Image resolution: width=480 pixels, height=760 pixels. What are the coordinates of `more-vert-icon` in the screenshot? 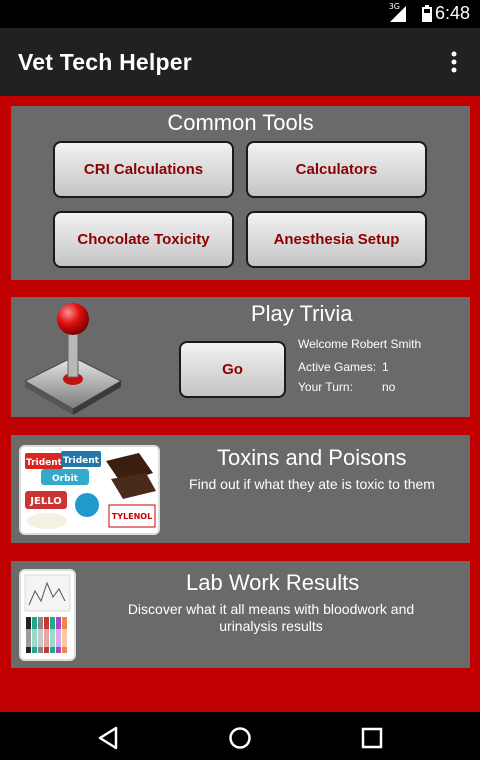 It's located at (454, 62).